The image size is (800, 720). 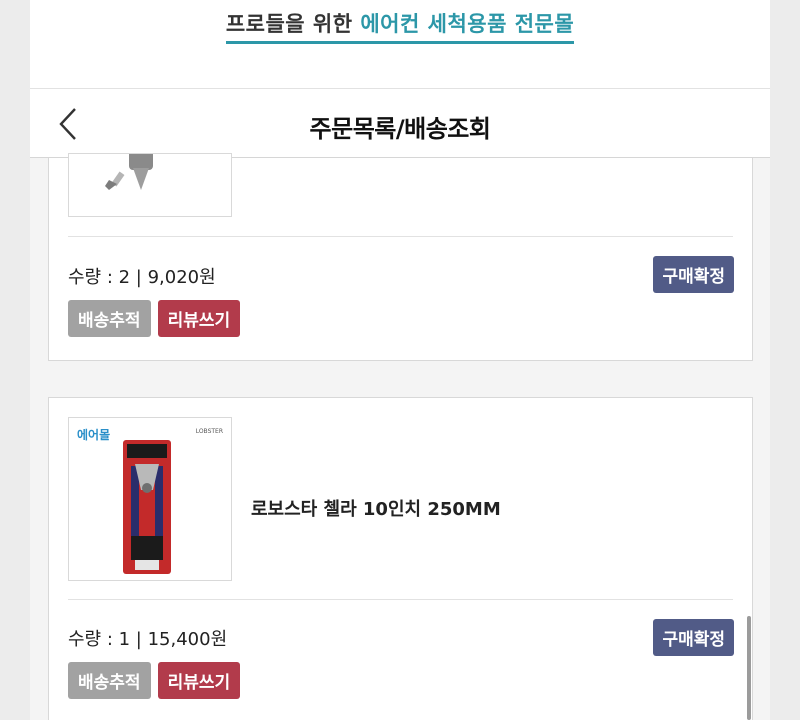 I want to click on scrollbar, so click(x=749, y=668).